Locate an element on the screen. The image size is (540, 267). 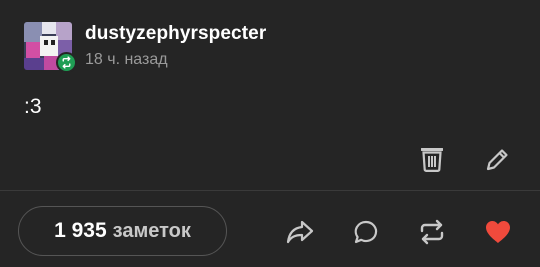
pencil-icon is located at coordinates (497, 160).